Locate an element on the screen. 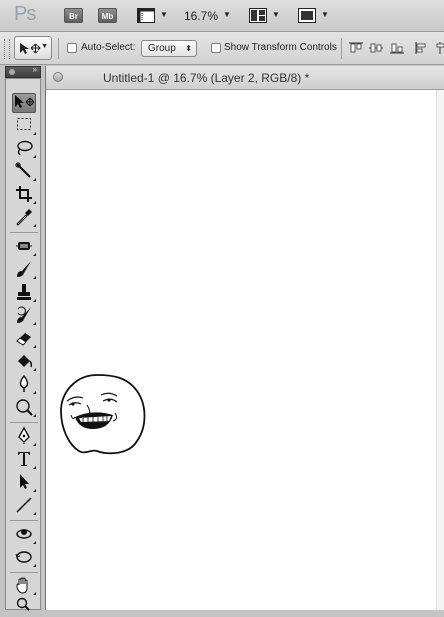 The height and width of the screenshot is (617, 444). align-top-edges-icon is located at coordinates (356, 49).